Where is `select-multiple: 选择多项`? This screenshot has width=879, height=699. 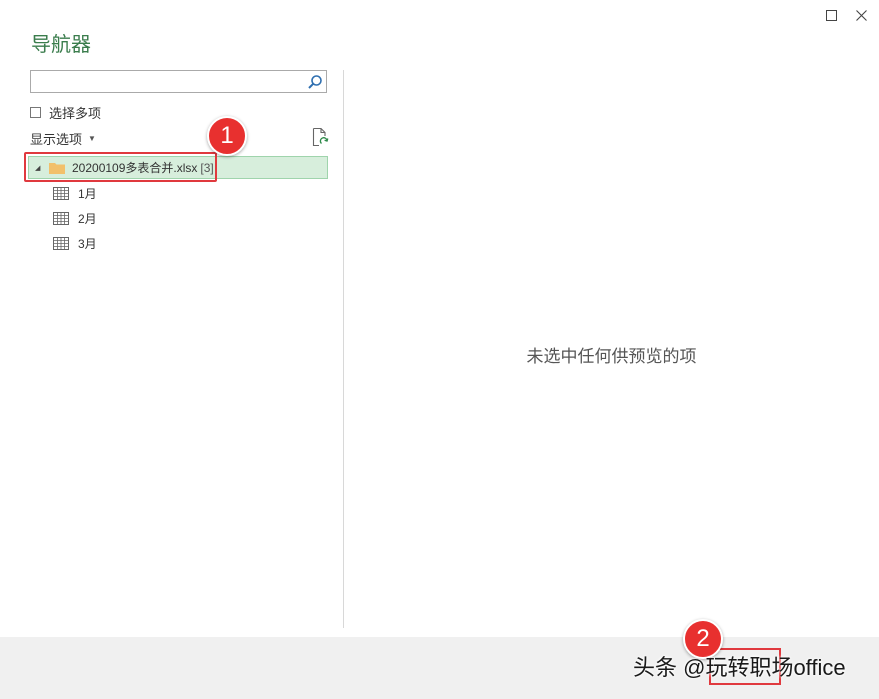 select-multiple: 选择多项 is located at coordinates (65, 112).